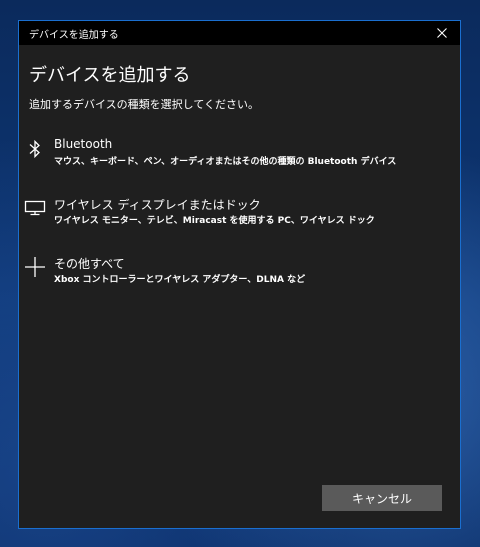 Image resolution: width=480 pixels, height=547 pixels. I want to click on instruction-text: 追加するデバイスの種類を選択してください。, so click(144, 104).